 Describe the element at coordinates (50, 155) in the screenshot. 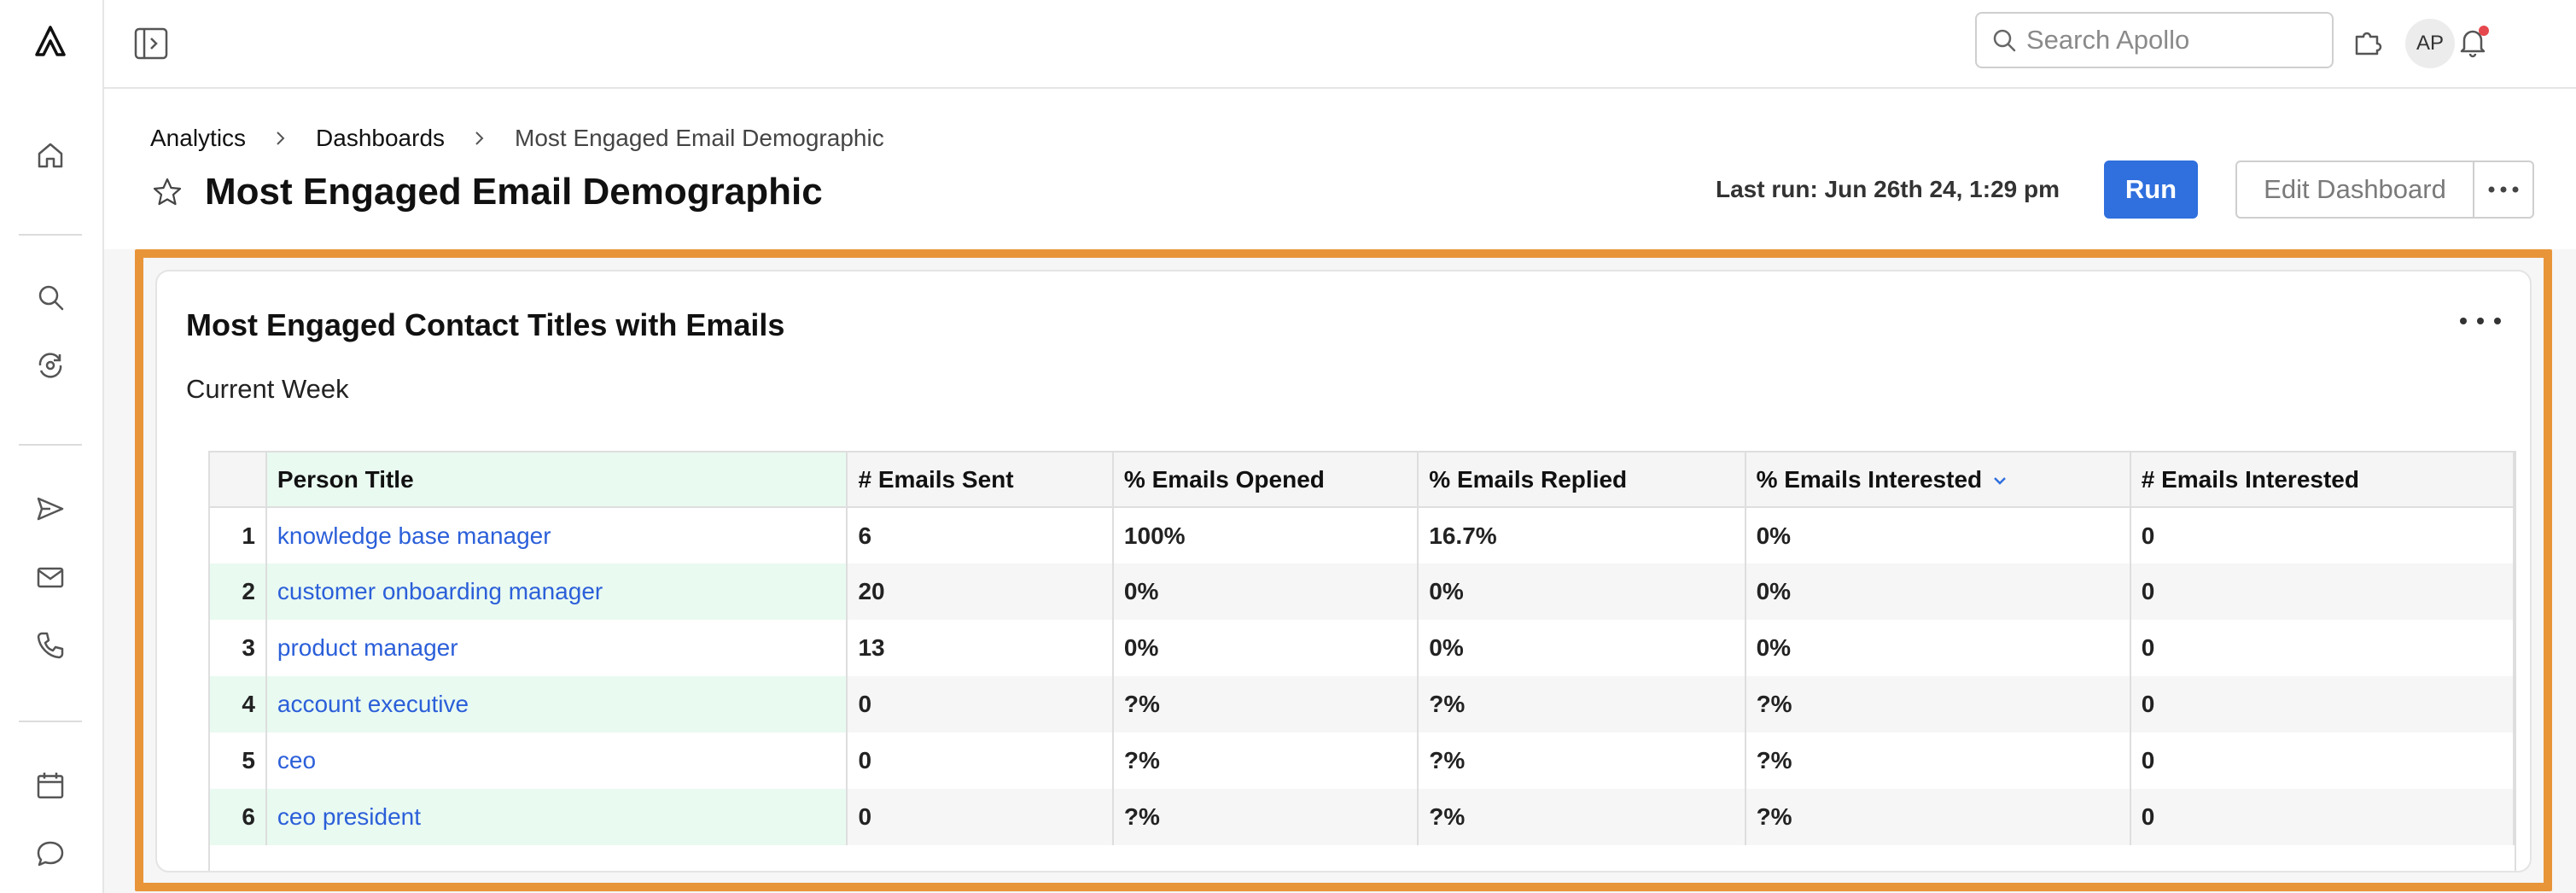

I see `home-icon` at that location.